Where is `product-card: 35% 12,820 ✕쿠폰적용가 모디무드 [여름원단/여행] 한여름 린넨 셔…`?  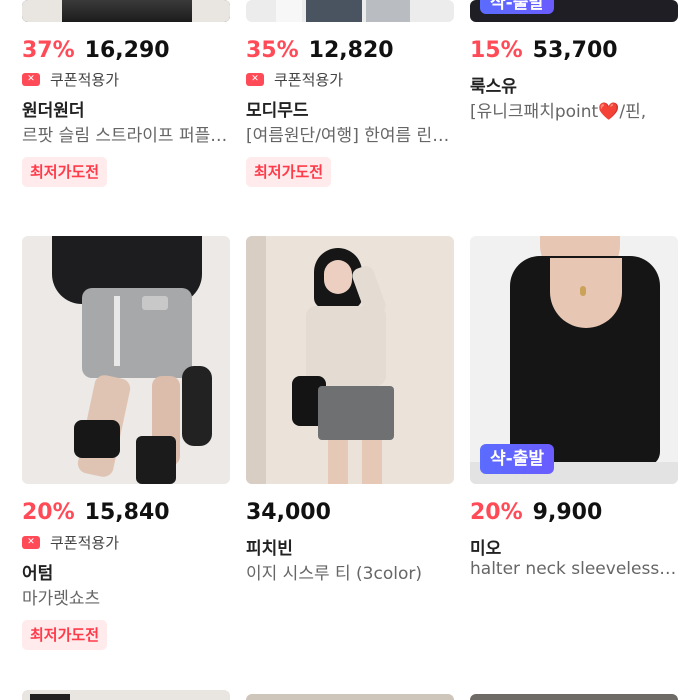 product-card: 35% 12,820 ✕쿠폰적용가 모디무드 [여름원단/여행] 한여름 린넨 셔… is located at coordinates (350, 100).